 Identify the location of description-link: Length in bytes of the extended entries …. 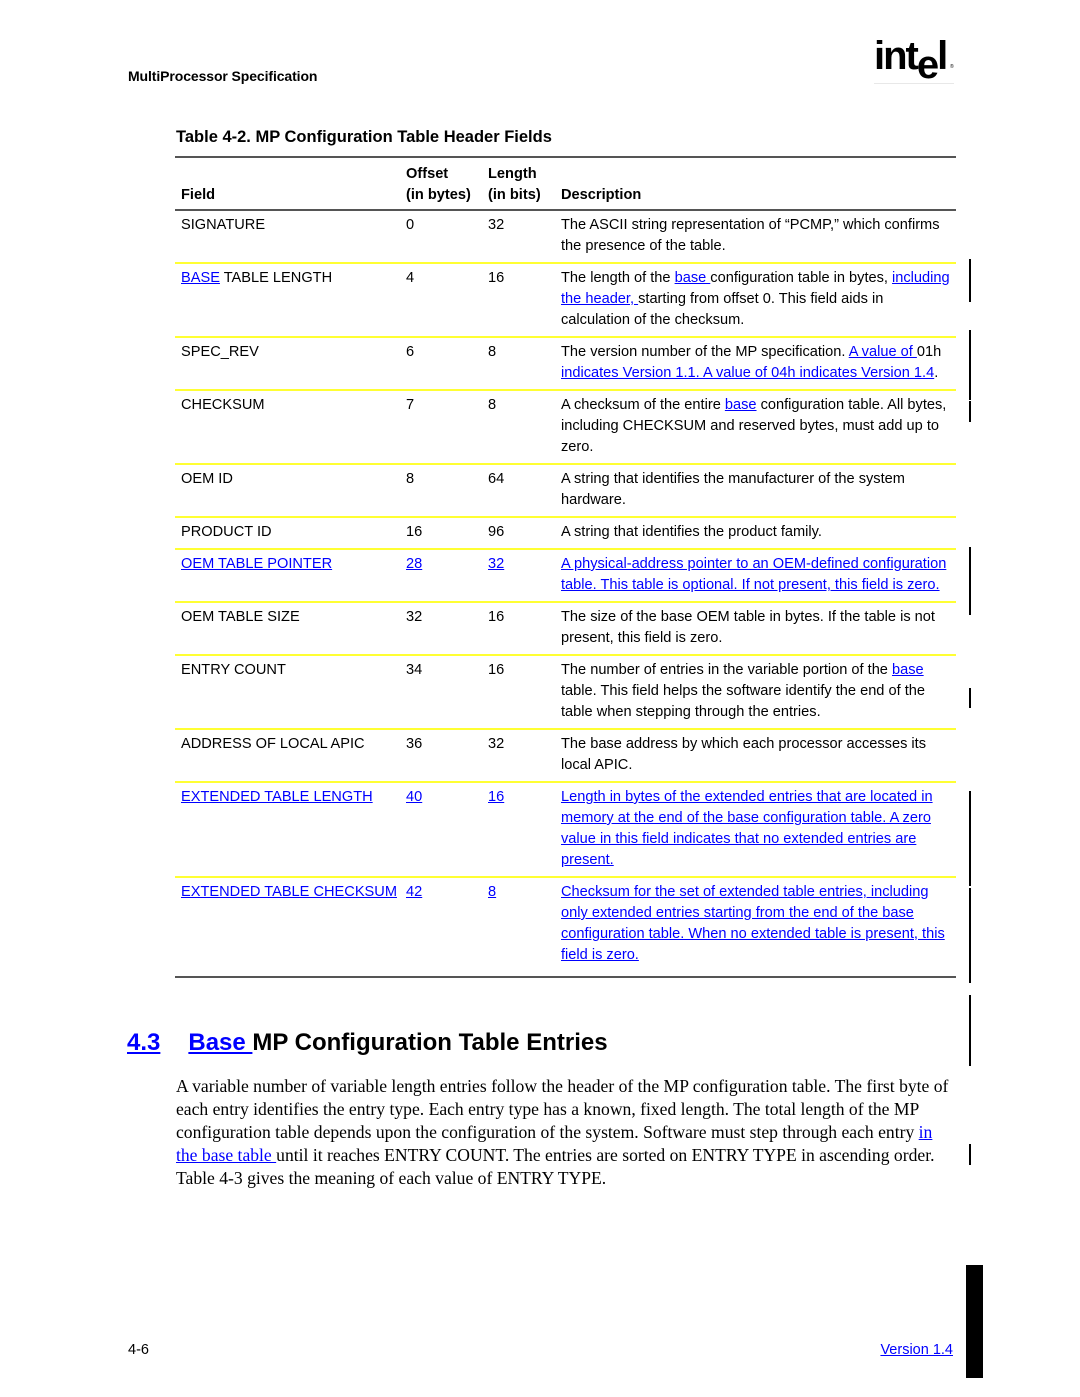
(747, 828).